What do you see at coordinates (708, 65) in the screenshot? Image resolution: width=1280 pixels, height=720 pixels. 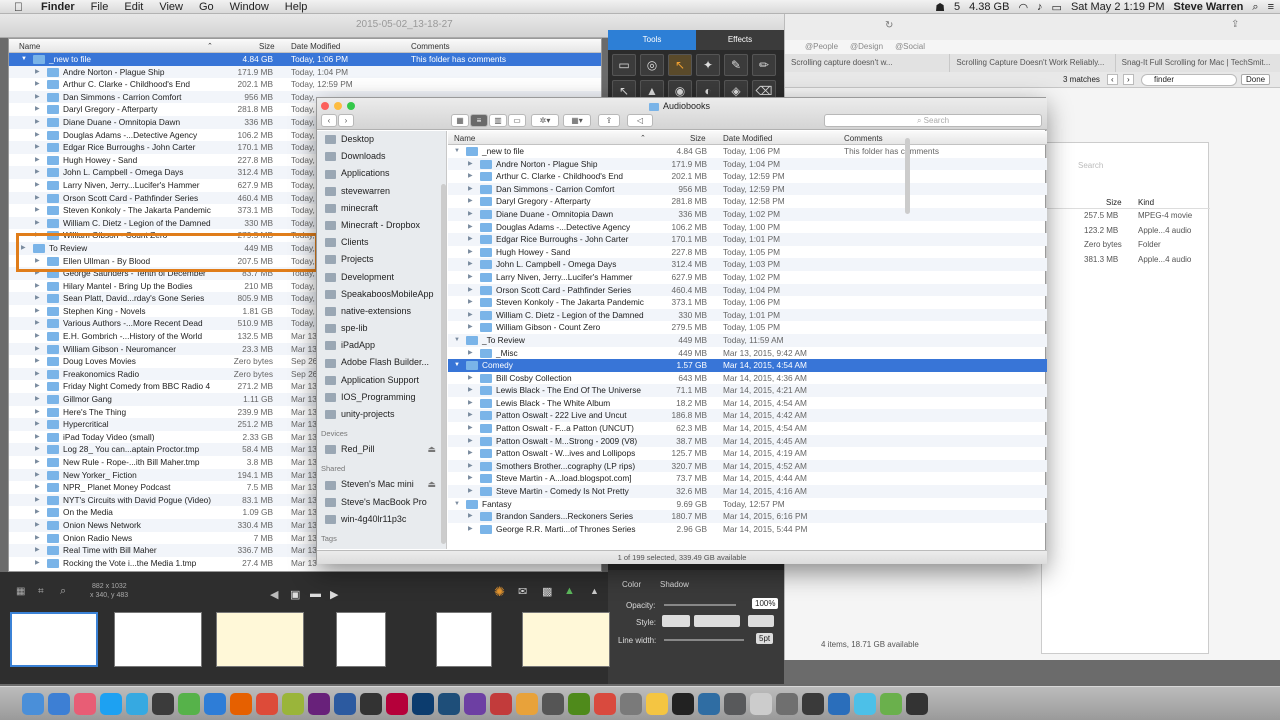 I see `tool-button: ✦` at bounding box center [708, 65].